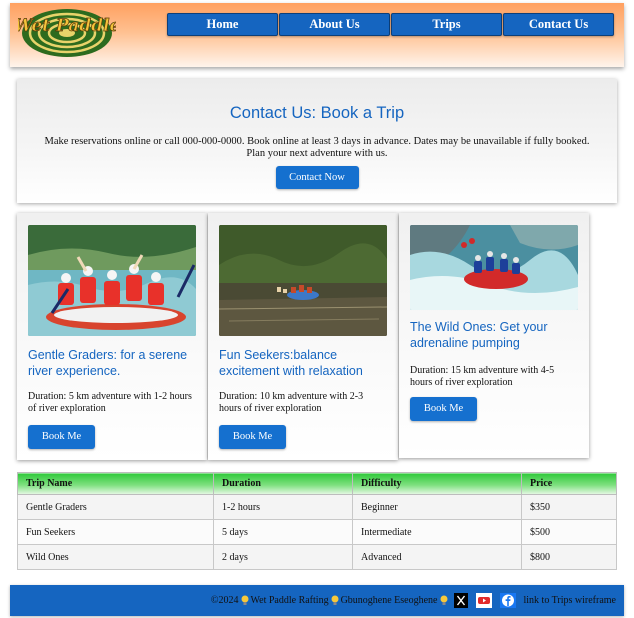  What do you see at coordinates (569, 557) in the screenshot?
I see `cell-price: $800` at bounding box center [569, 557].